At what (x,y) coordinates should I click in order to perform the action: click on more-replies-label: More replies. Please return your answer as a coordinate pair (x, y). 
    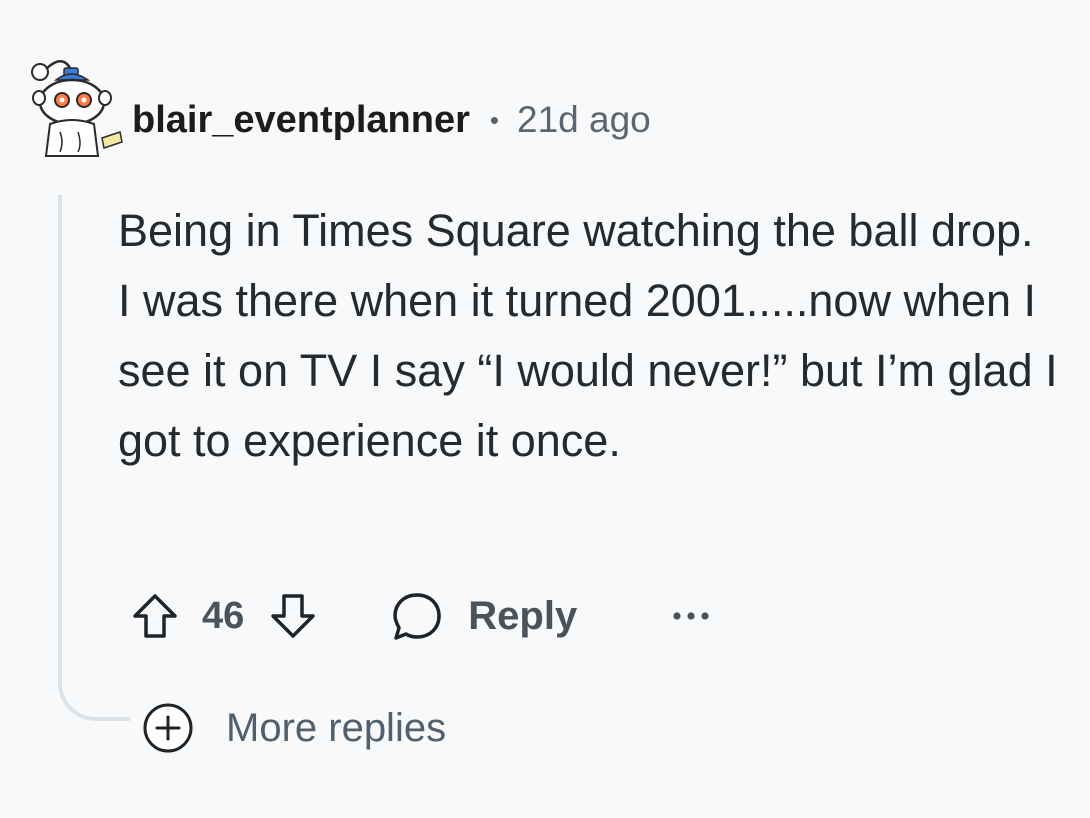
    Looking at the image, I should click on (336, 727).